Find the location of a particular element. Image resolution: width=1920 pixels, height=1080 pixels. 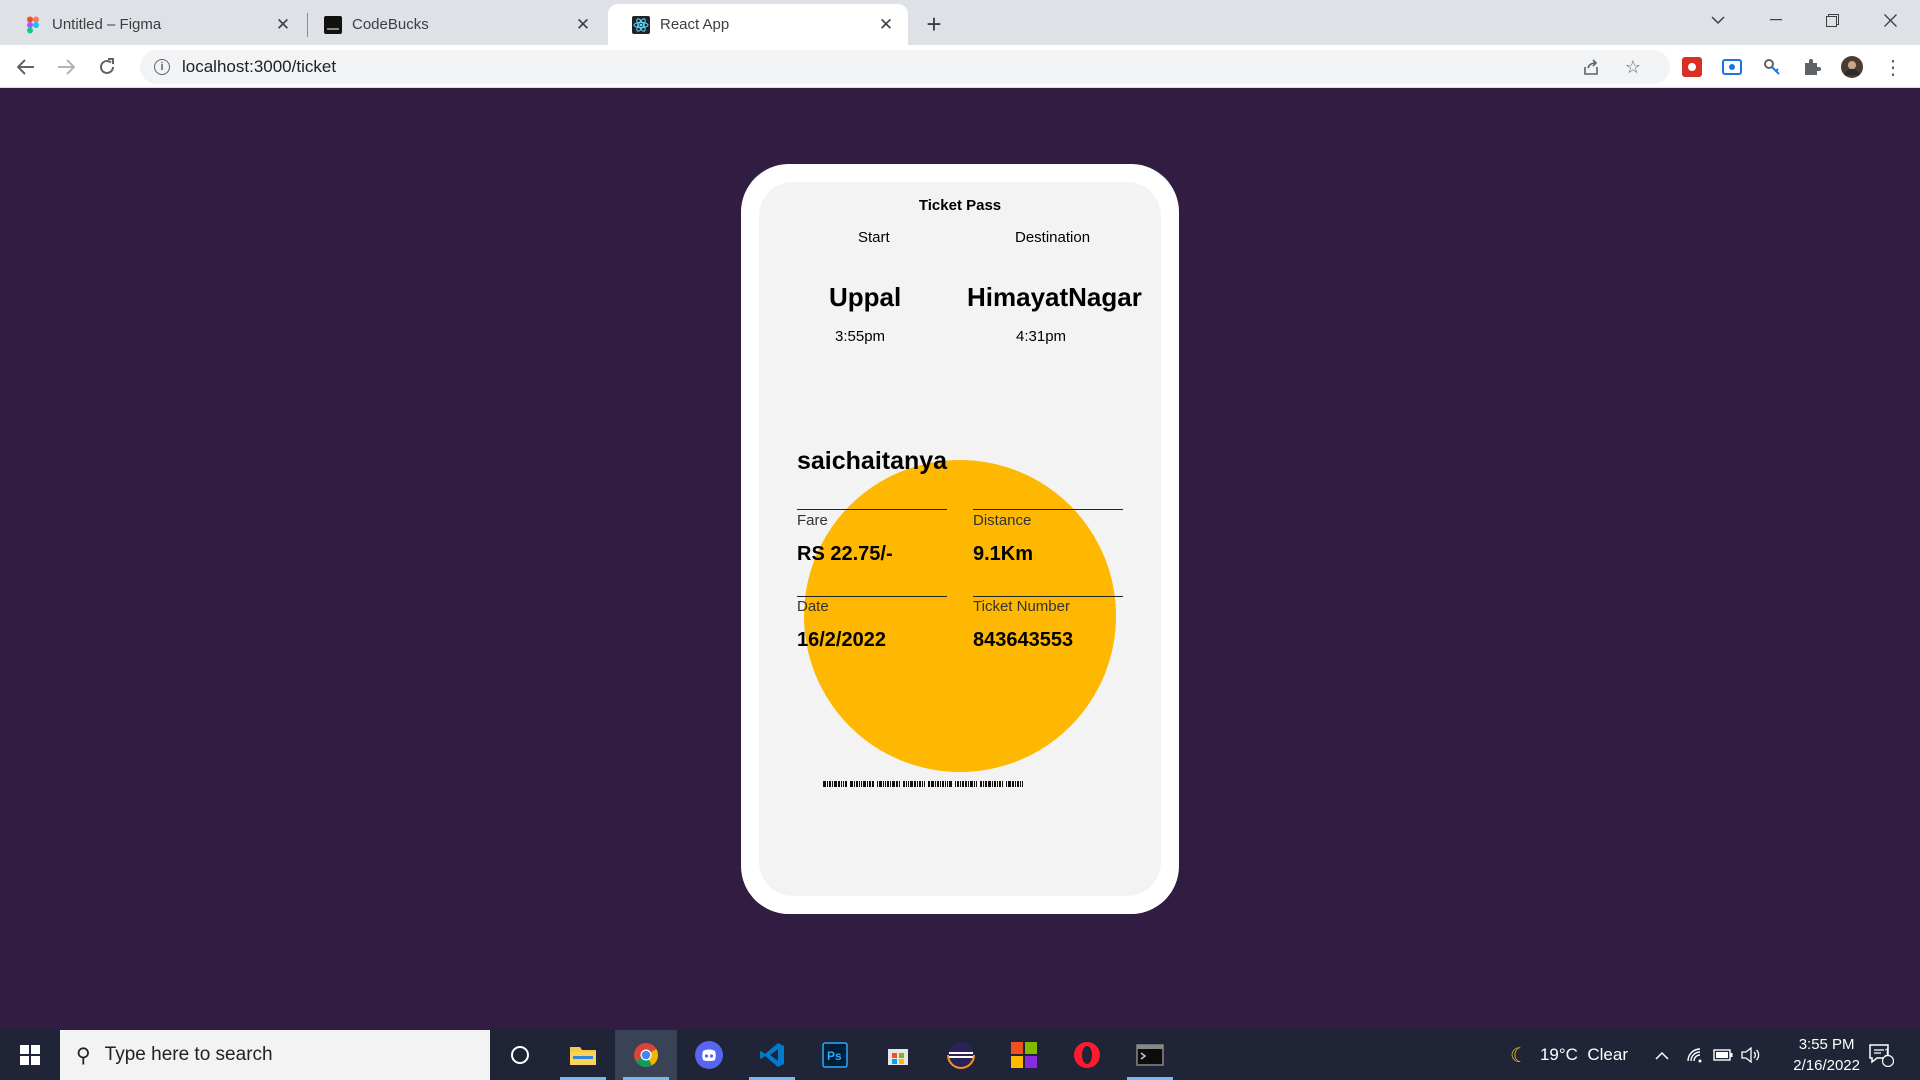

ms-office-icon is located at coordinates (1024, 1055).